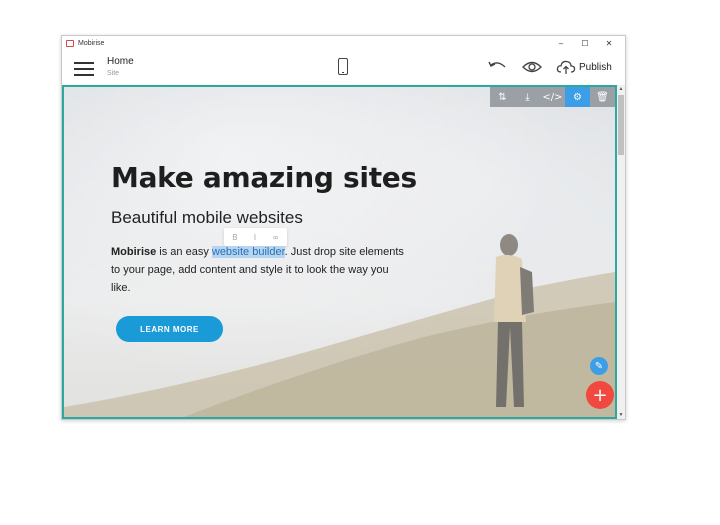  What do you see at coordinates (561, 43) in the screenshot?
I see `minimize-button: –` at bounding box center [561, 43].